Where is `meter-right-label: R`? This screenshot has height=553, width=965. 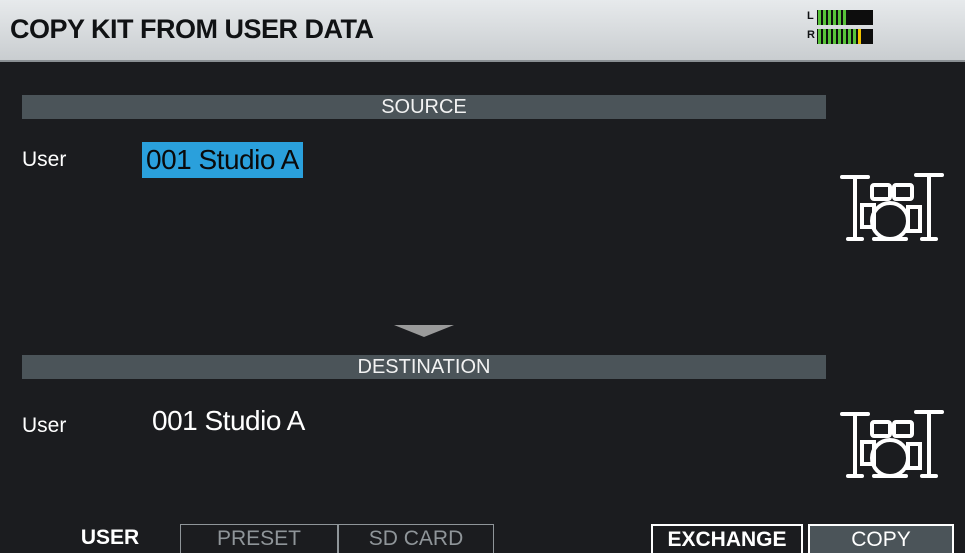
meter-right-label: R is located at coordinates (811, 35).